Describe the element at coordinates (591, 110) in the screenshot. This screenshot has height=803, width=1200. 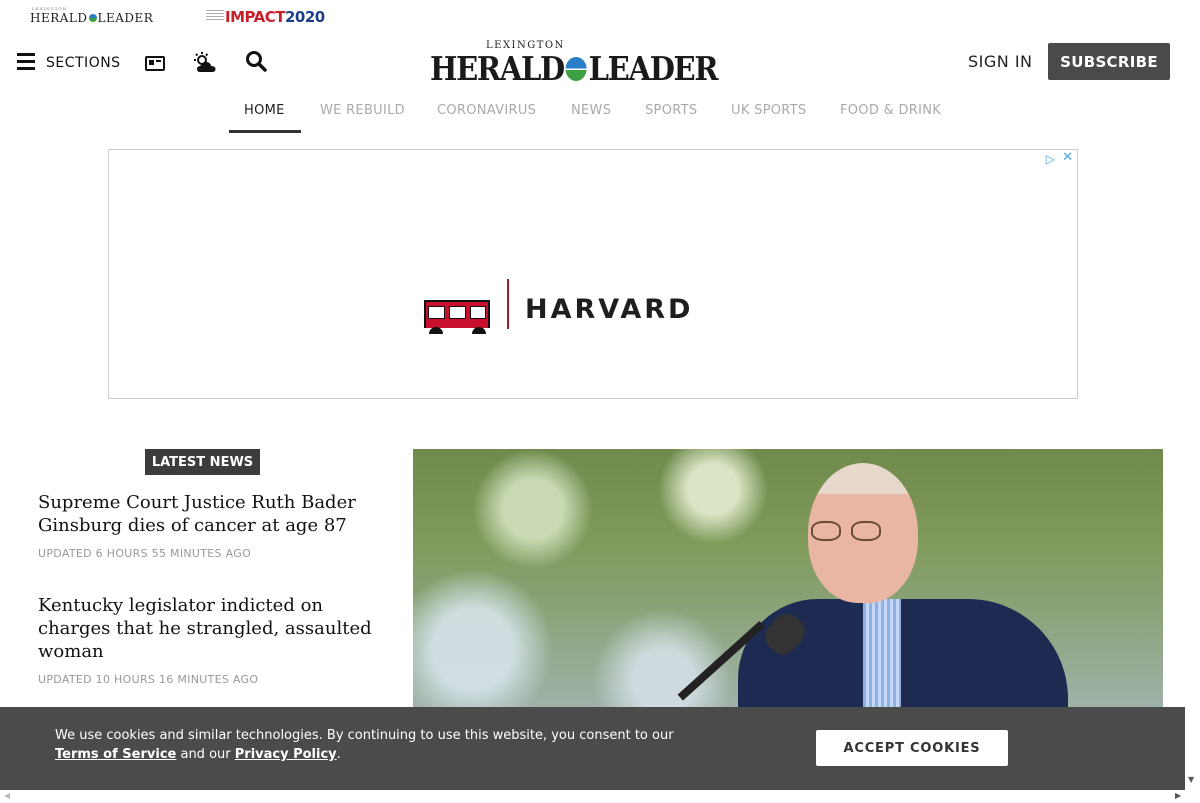
I see `nav-news: NEWS` at that location.